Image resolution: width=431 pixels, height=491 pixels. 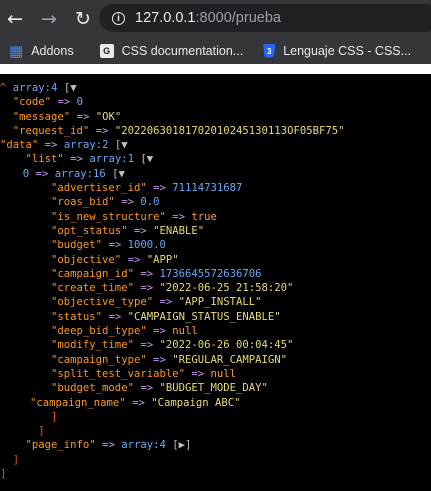 I want to click on root-collapse-toggle: [▼, so click(x=70, y=88).